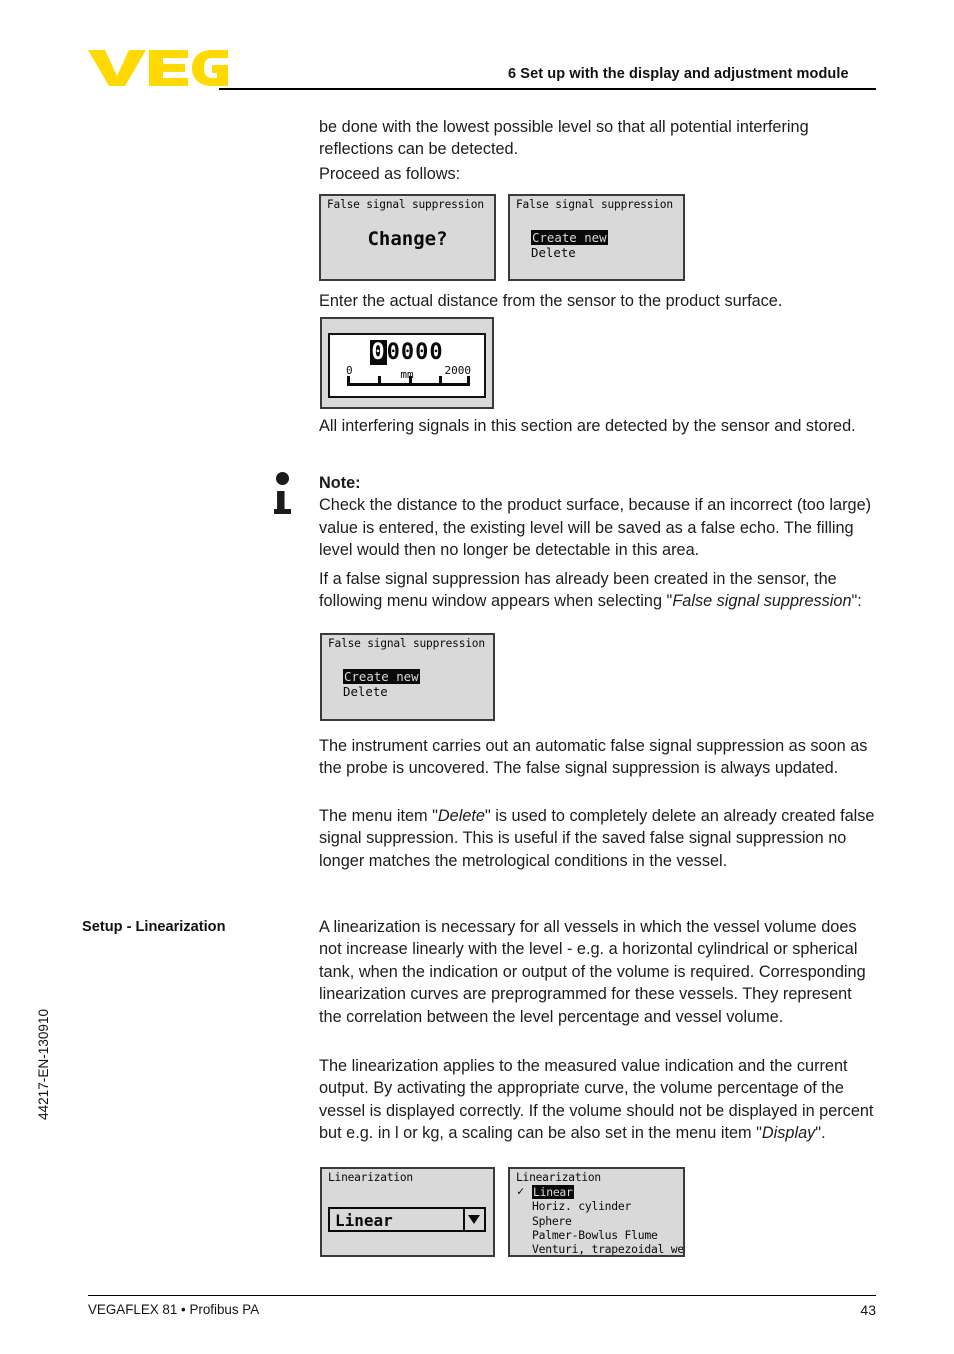 This screenshot has width=954, height=1354. Describe the element at coordinates (520, 1191) in the screenshot. I see `check-icon: ✓` at that location.